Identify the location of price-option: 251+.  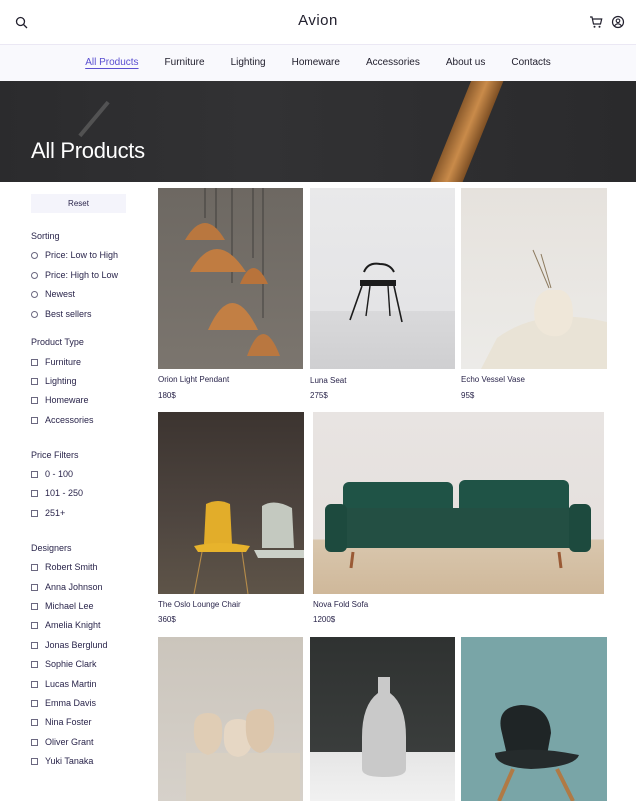
(48, 513).